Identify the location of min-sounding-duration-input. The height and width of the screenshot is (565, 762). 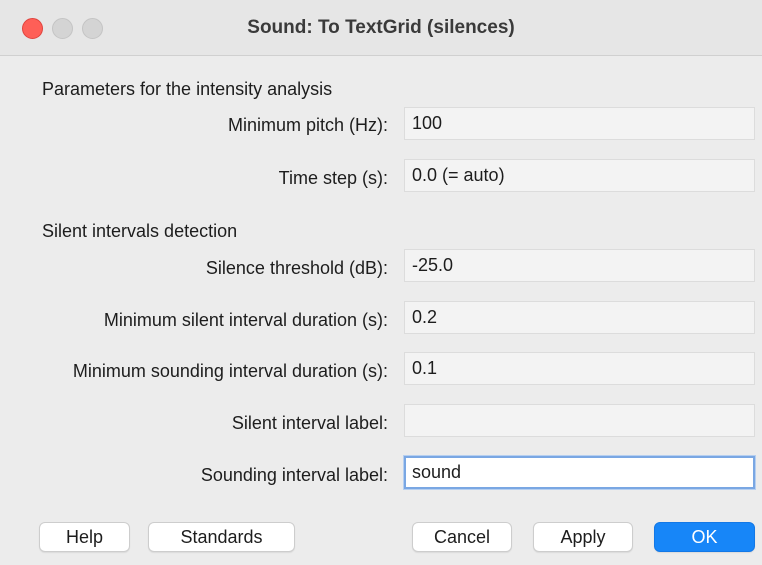
(579, 368).